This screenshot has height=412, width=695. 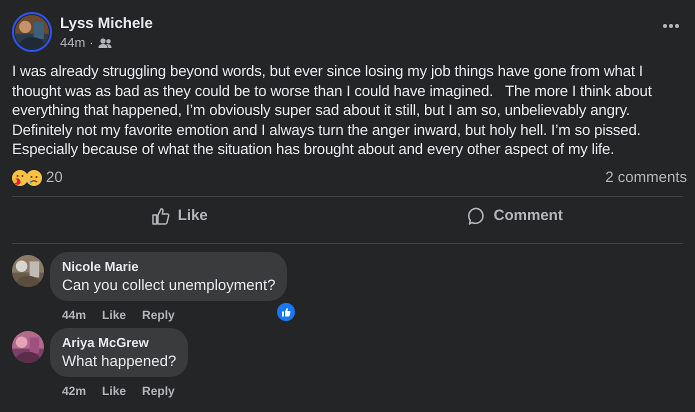 I want to click on speech-bubble-icon, so click(x=477, y=215).